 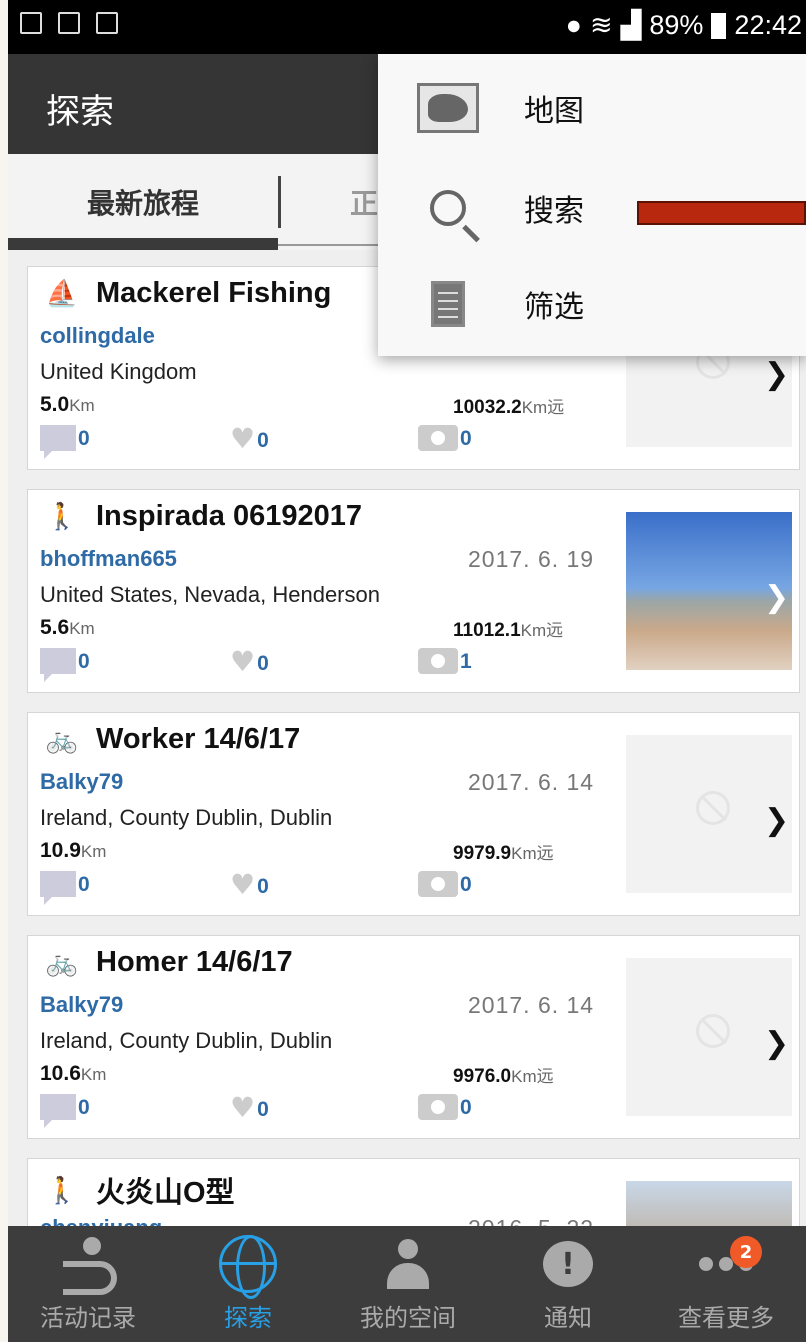 What do you see at coordinates (90, 1266) in the screenshot?
I see `route-icon` at bounding box center [90, 1266].